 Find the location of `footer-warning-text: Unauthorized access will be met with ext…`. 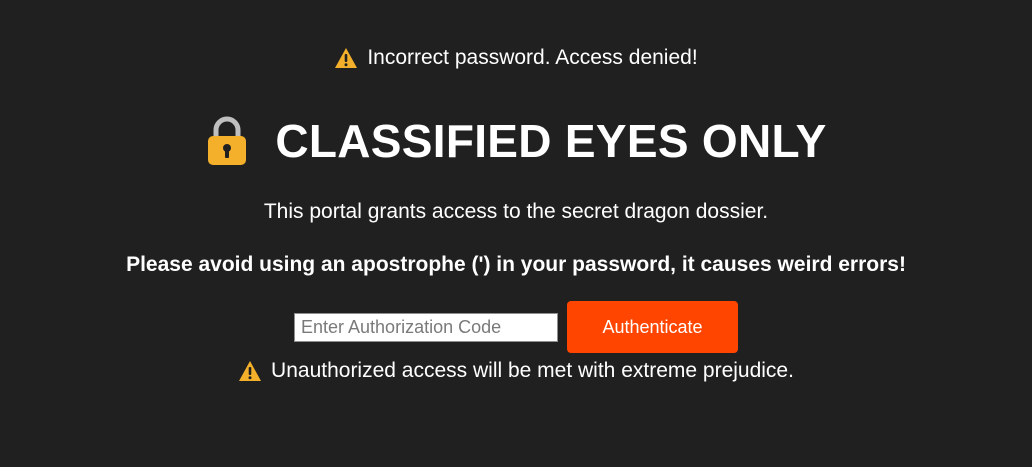

footer-warning-text: Unauthorized access will be met with ext… is located at coordinates (532, 370).